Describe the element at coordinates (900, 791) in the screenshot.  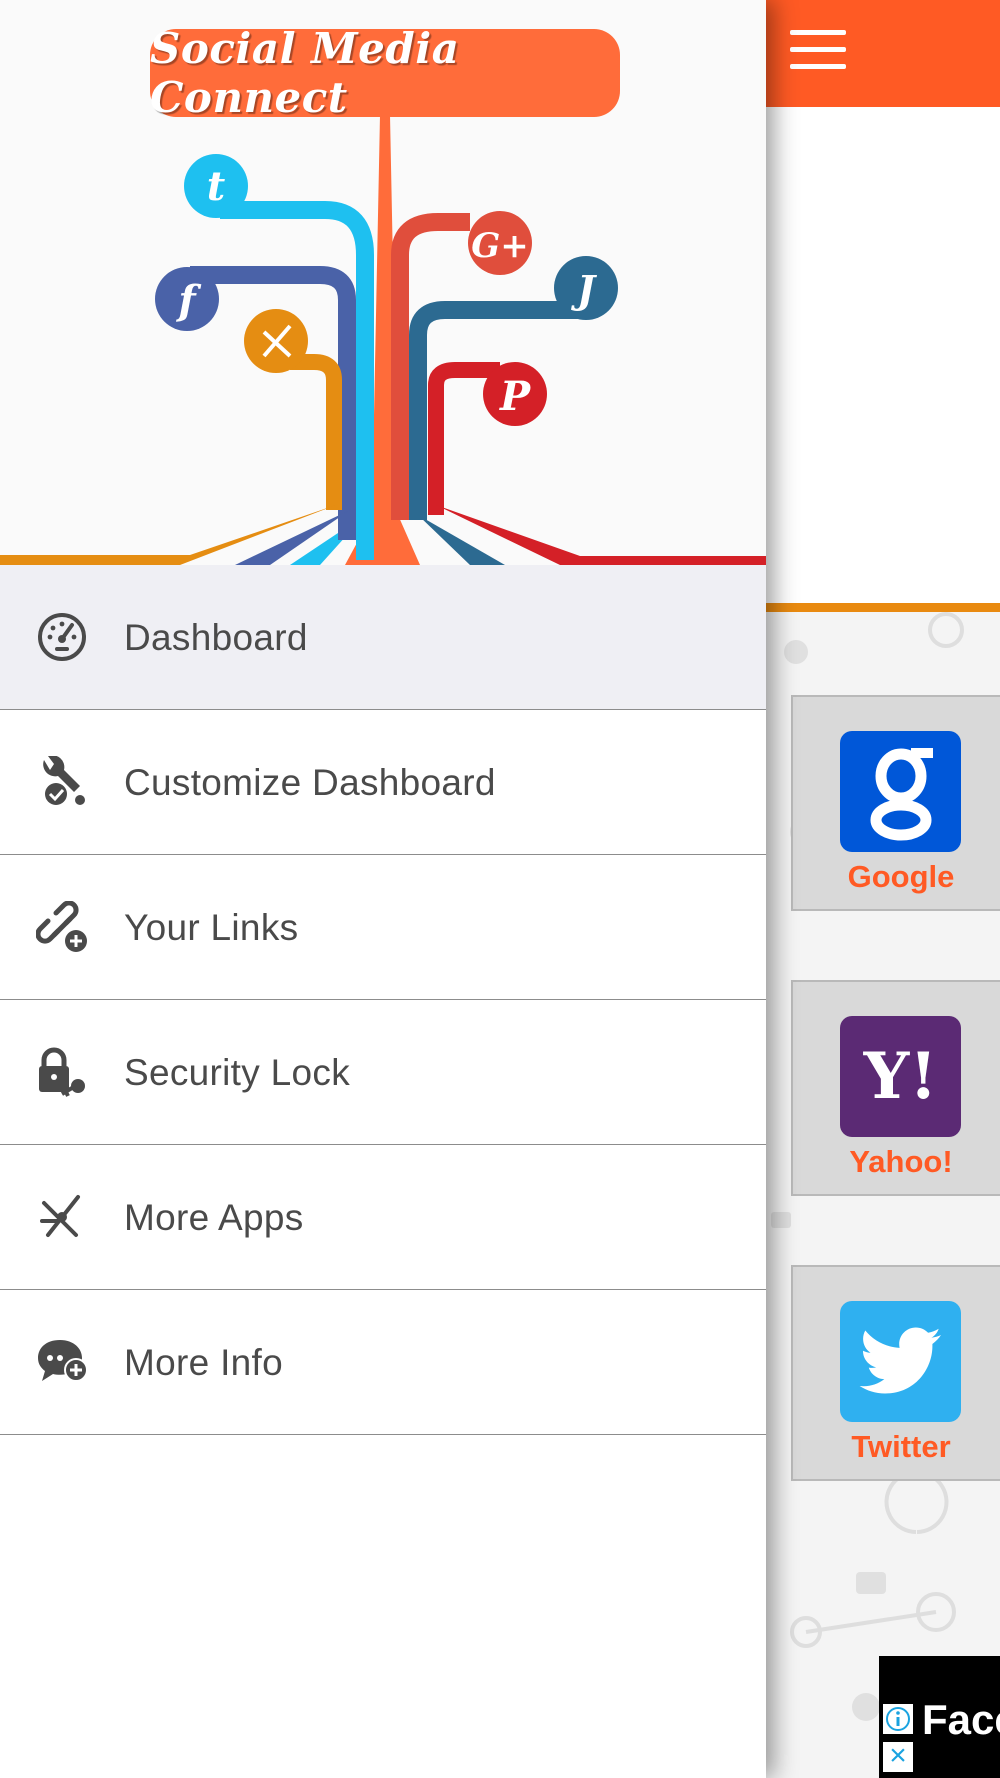
I see `google-logo-icon` at that location.